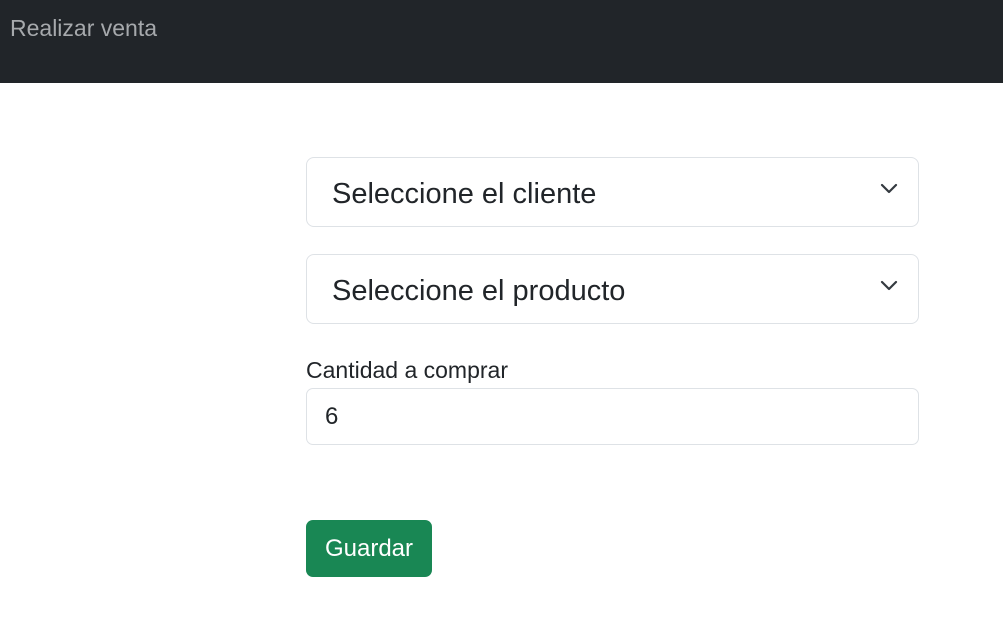 This screenshot has width=1003, height=636. I want to click on client-select: Seleccione el cliente, so click(612, 192).